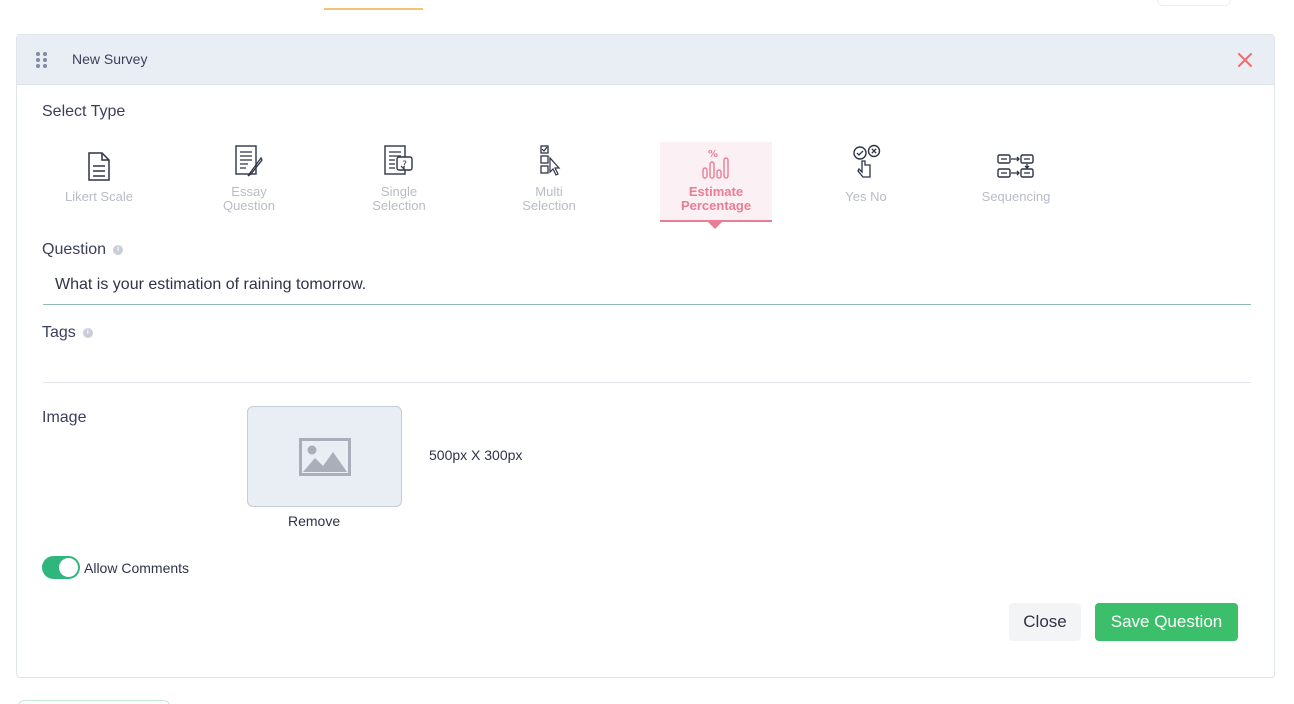  I want to click on top-tab-indicator, so click(373, 9).